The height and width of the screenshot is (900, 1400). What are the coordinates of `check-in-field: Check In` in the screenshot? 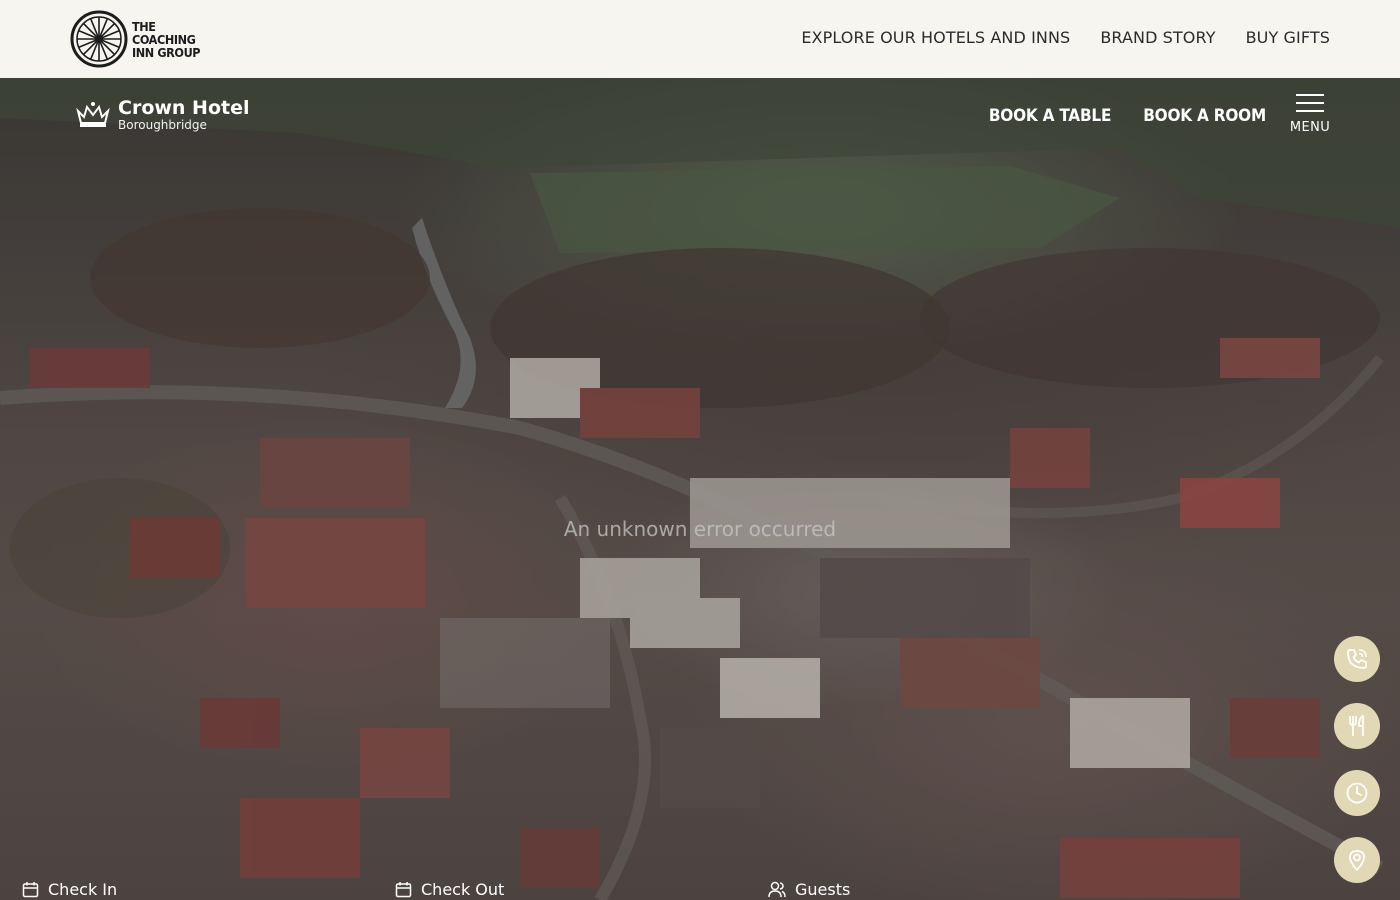 It's located at (69, 889).